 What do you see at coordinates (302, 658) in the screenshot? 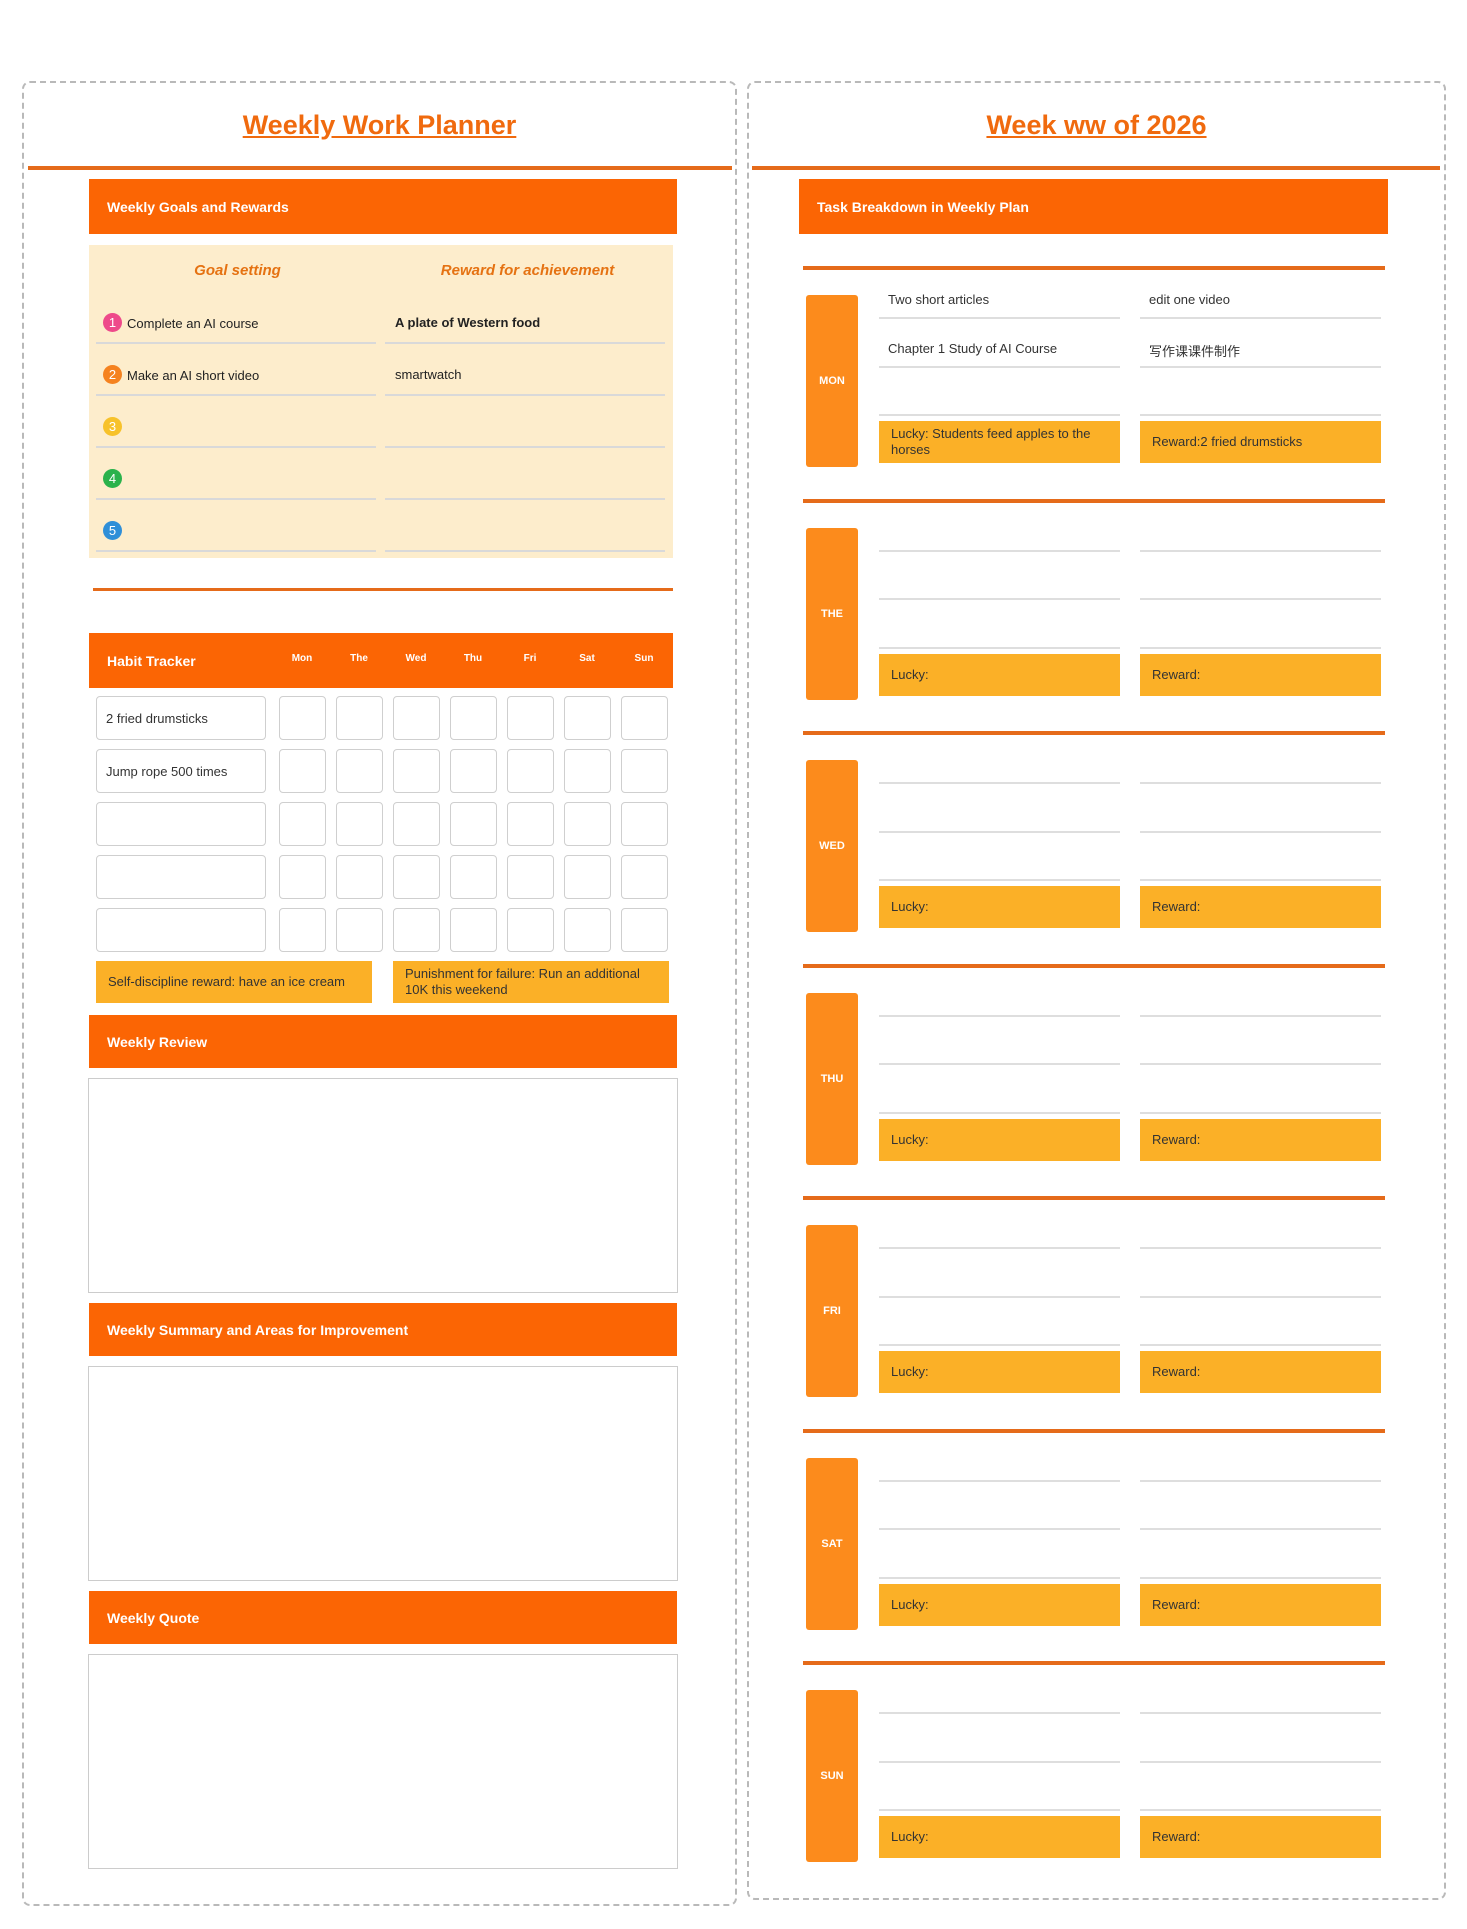
I see `habit-day-label: Mon` at bounding box center [302, 658].